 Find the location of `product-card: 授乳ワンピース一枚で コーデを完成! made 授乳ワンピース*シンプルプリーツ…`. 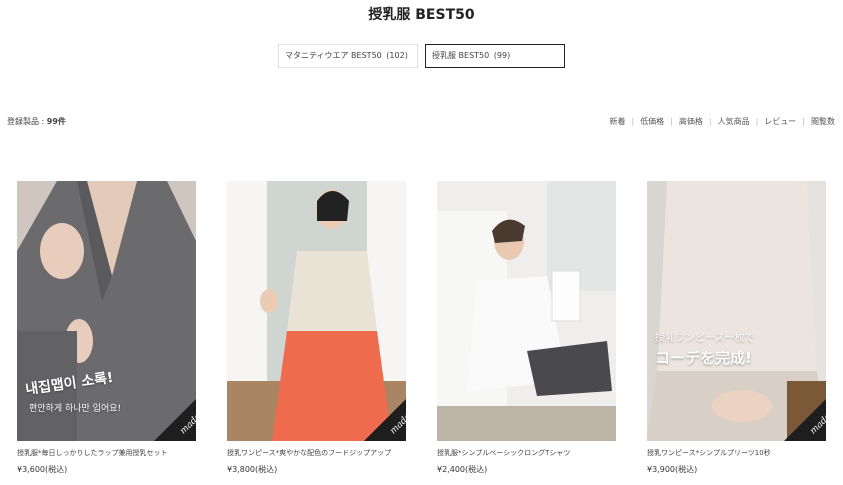

product-card: 授乳ワンピース一枚で コーデを完成! made 授乳ワンピース*シンプルプリーツ… is located at coordinates (736, 328).